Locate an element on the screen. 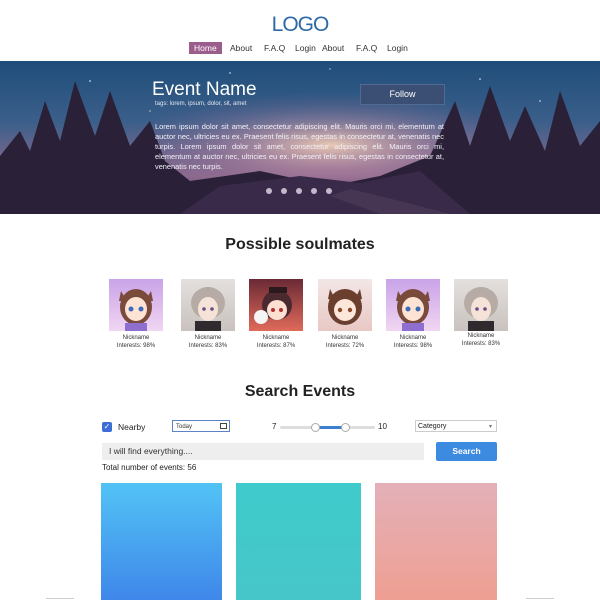  nav-faq: F.A.Q is located at coordinates (274, 48).